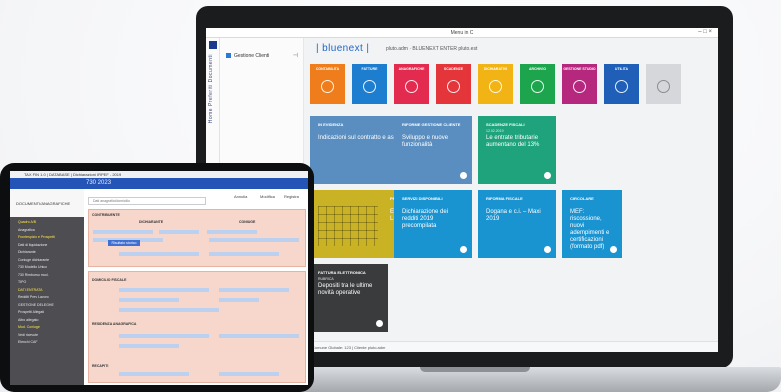 The image size is (781, 392). Describe the element at coordinates (349, 347) in the screenshot. I see `status-text: Comune Globale: 123 | Cliente pluto.adm` at that location.